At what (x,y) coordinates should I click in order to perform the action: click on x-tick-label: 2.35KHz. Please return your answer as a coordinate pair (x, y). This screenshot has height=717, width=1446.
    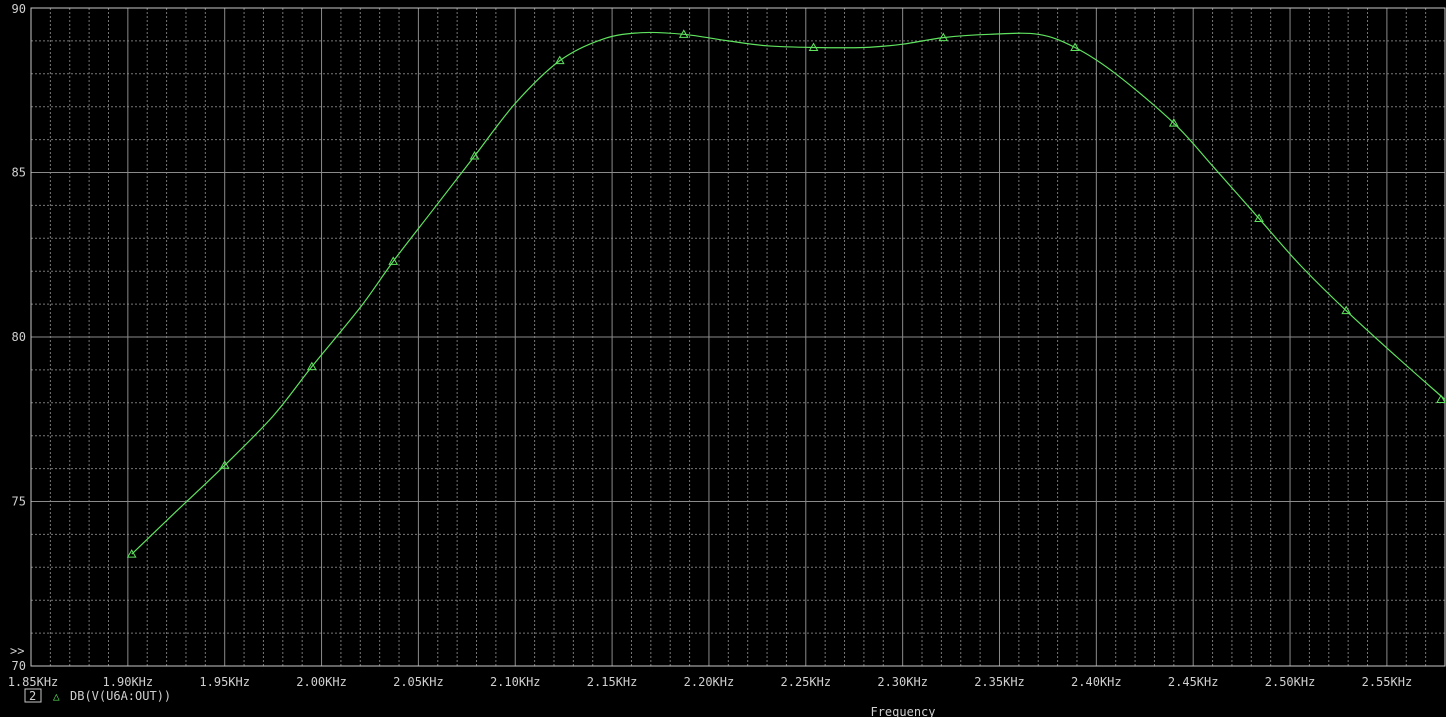
    Looking at the image, I should click on (999, 682).